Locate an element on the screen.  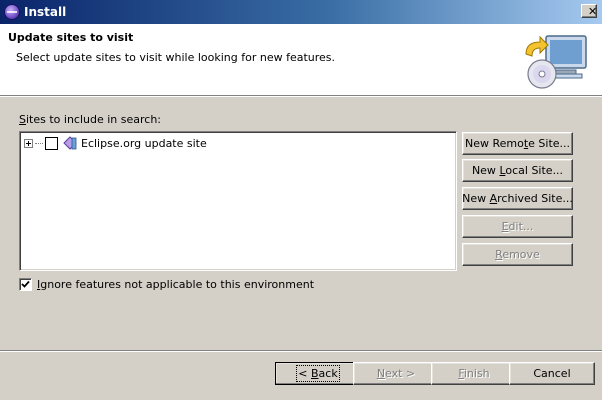
btn-pre: New Remo is located at coordinates (494, 143).